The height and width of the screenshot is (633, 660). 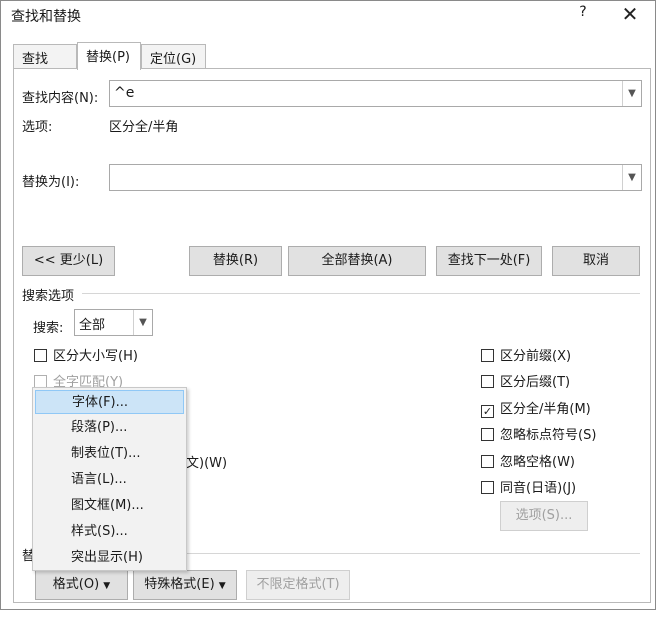 What do you see at coordinates (109, 558) in the screenshot?
I see `menu-item-highlight: 突出显示(H)` at bounding box center [109, 558].